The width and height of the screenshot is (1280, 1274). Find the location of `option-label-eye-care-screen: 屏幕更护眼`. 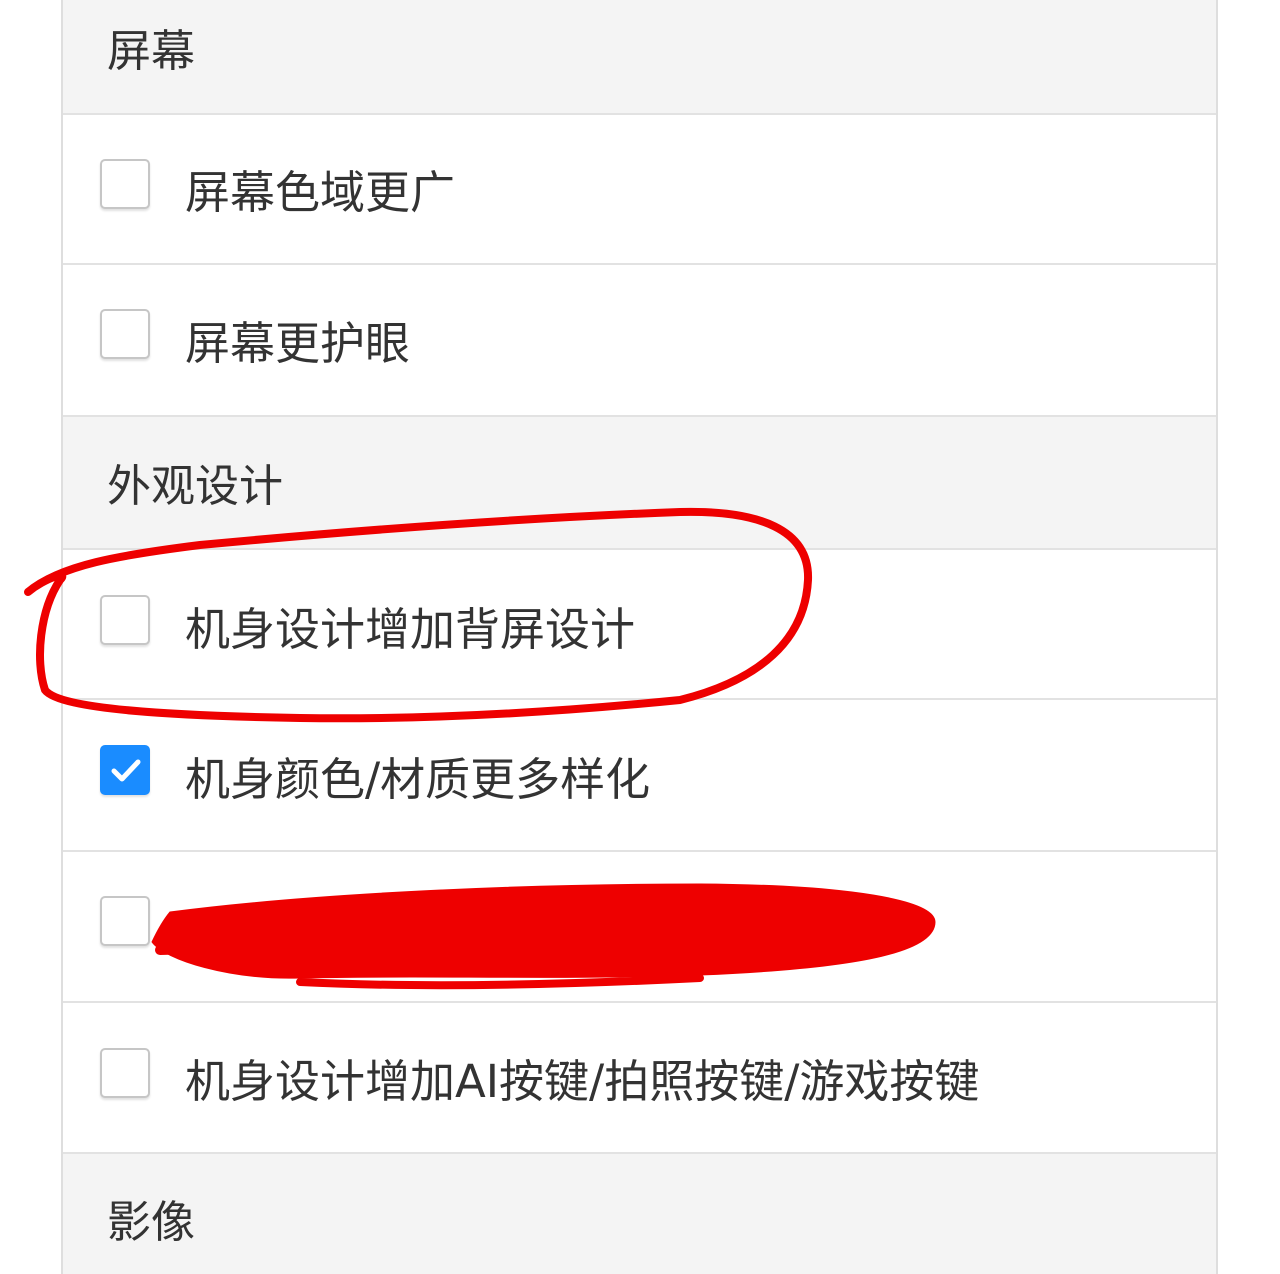

option-label-eye-care-screen: 屏幕更护眼 is located at coordinates (298, 343).